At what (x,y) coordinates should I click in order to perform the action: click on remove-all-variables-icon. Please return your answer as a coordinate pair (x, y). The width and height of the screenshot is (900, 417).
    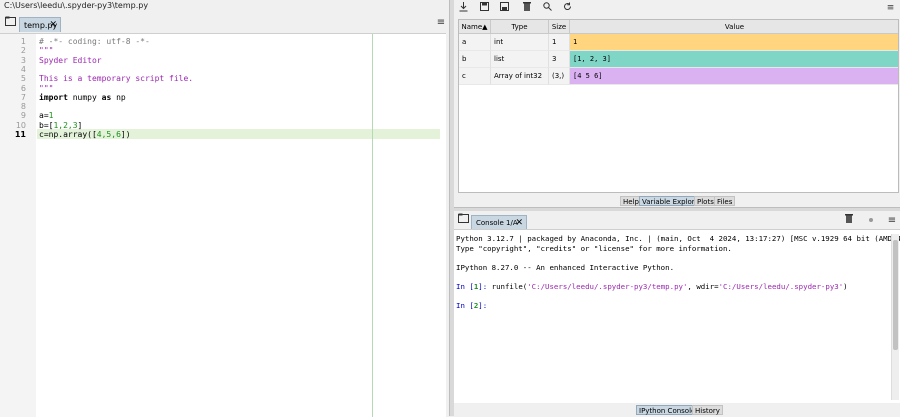
    Looking at the image, I should click on (526, 8).